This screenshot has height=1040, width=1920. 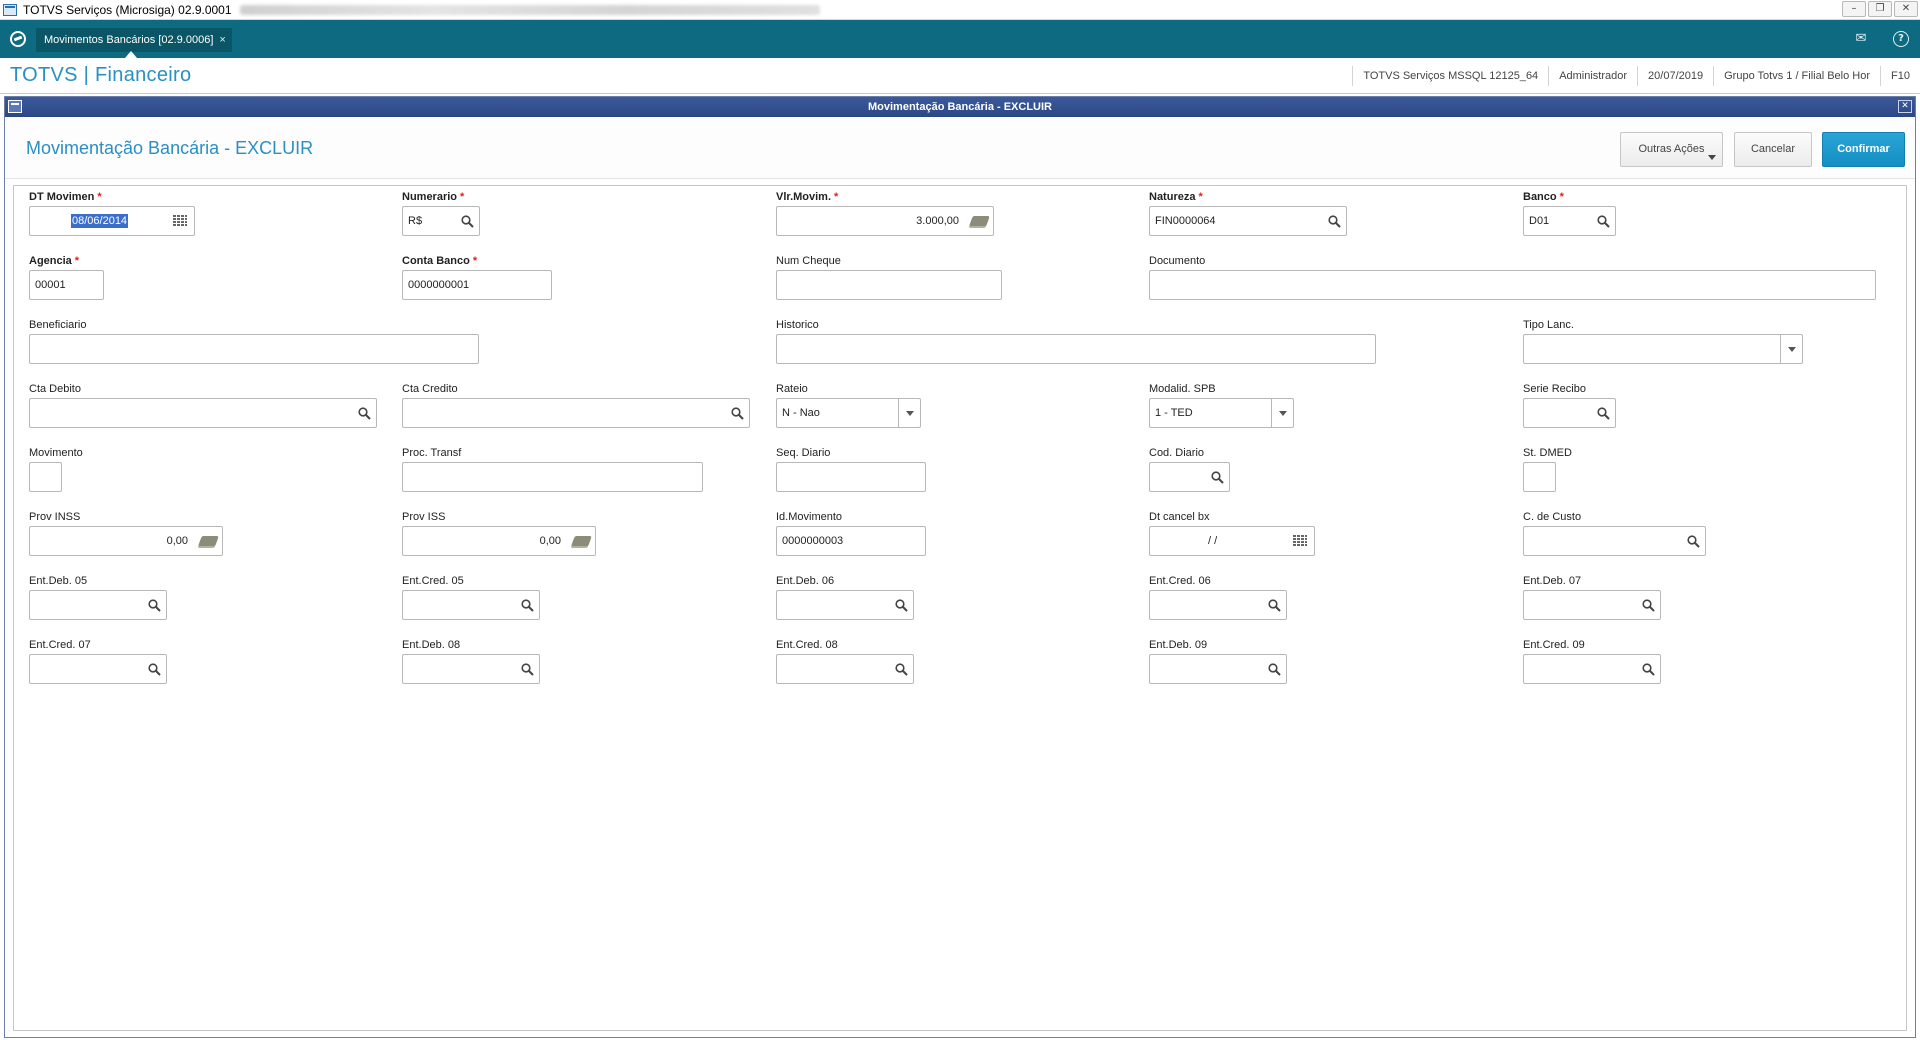 I want to click on tab-bar: Movimentos Bancários [02.9.0006] × ✉ ?, so click(x=960, y=39).